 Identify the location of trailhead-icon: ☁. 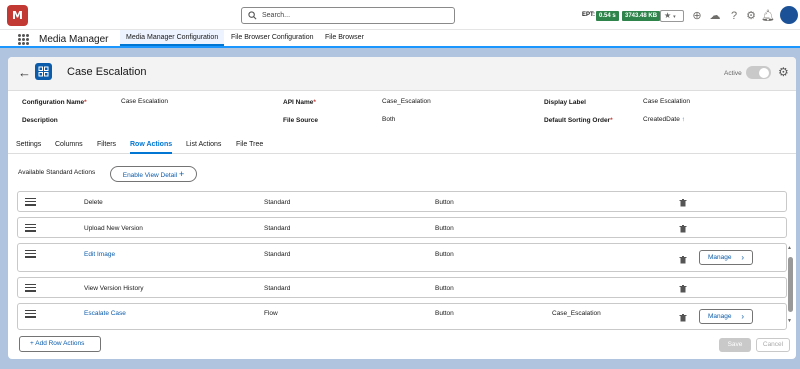
(715, 16).